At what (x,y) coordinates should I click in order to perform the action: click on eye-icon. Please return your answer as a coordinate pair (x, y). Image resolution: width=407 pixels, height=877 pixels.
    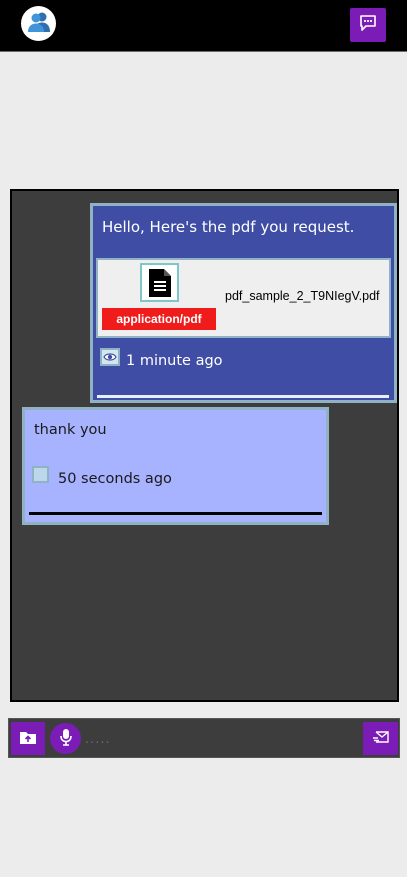
    Looking at the image, I should click on (110, 357).